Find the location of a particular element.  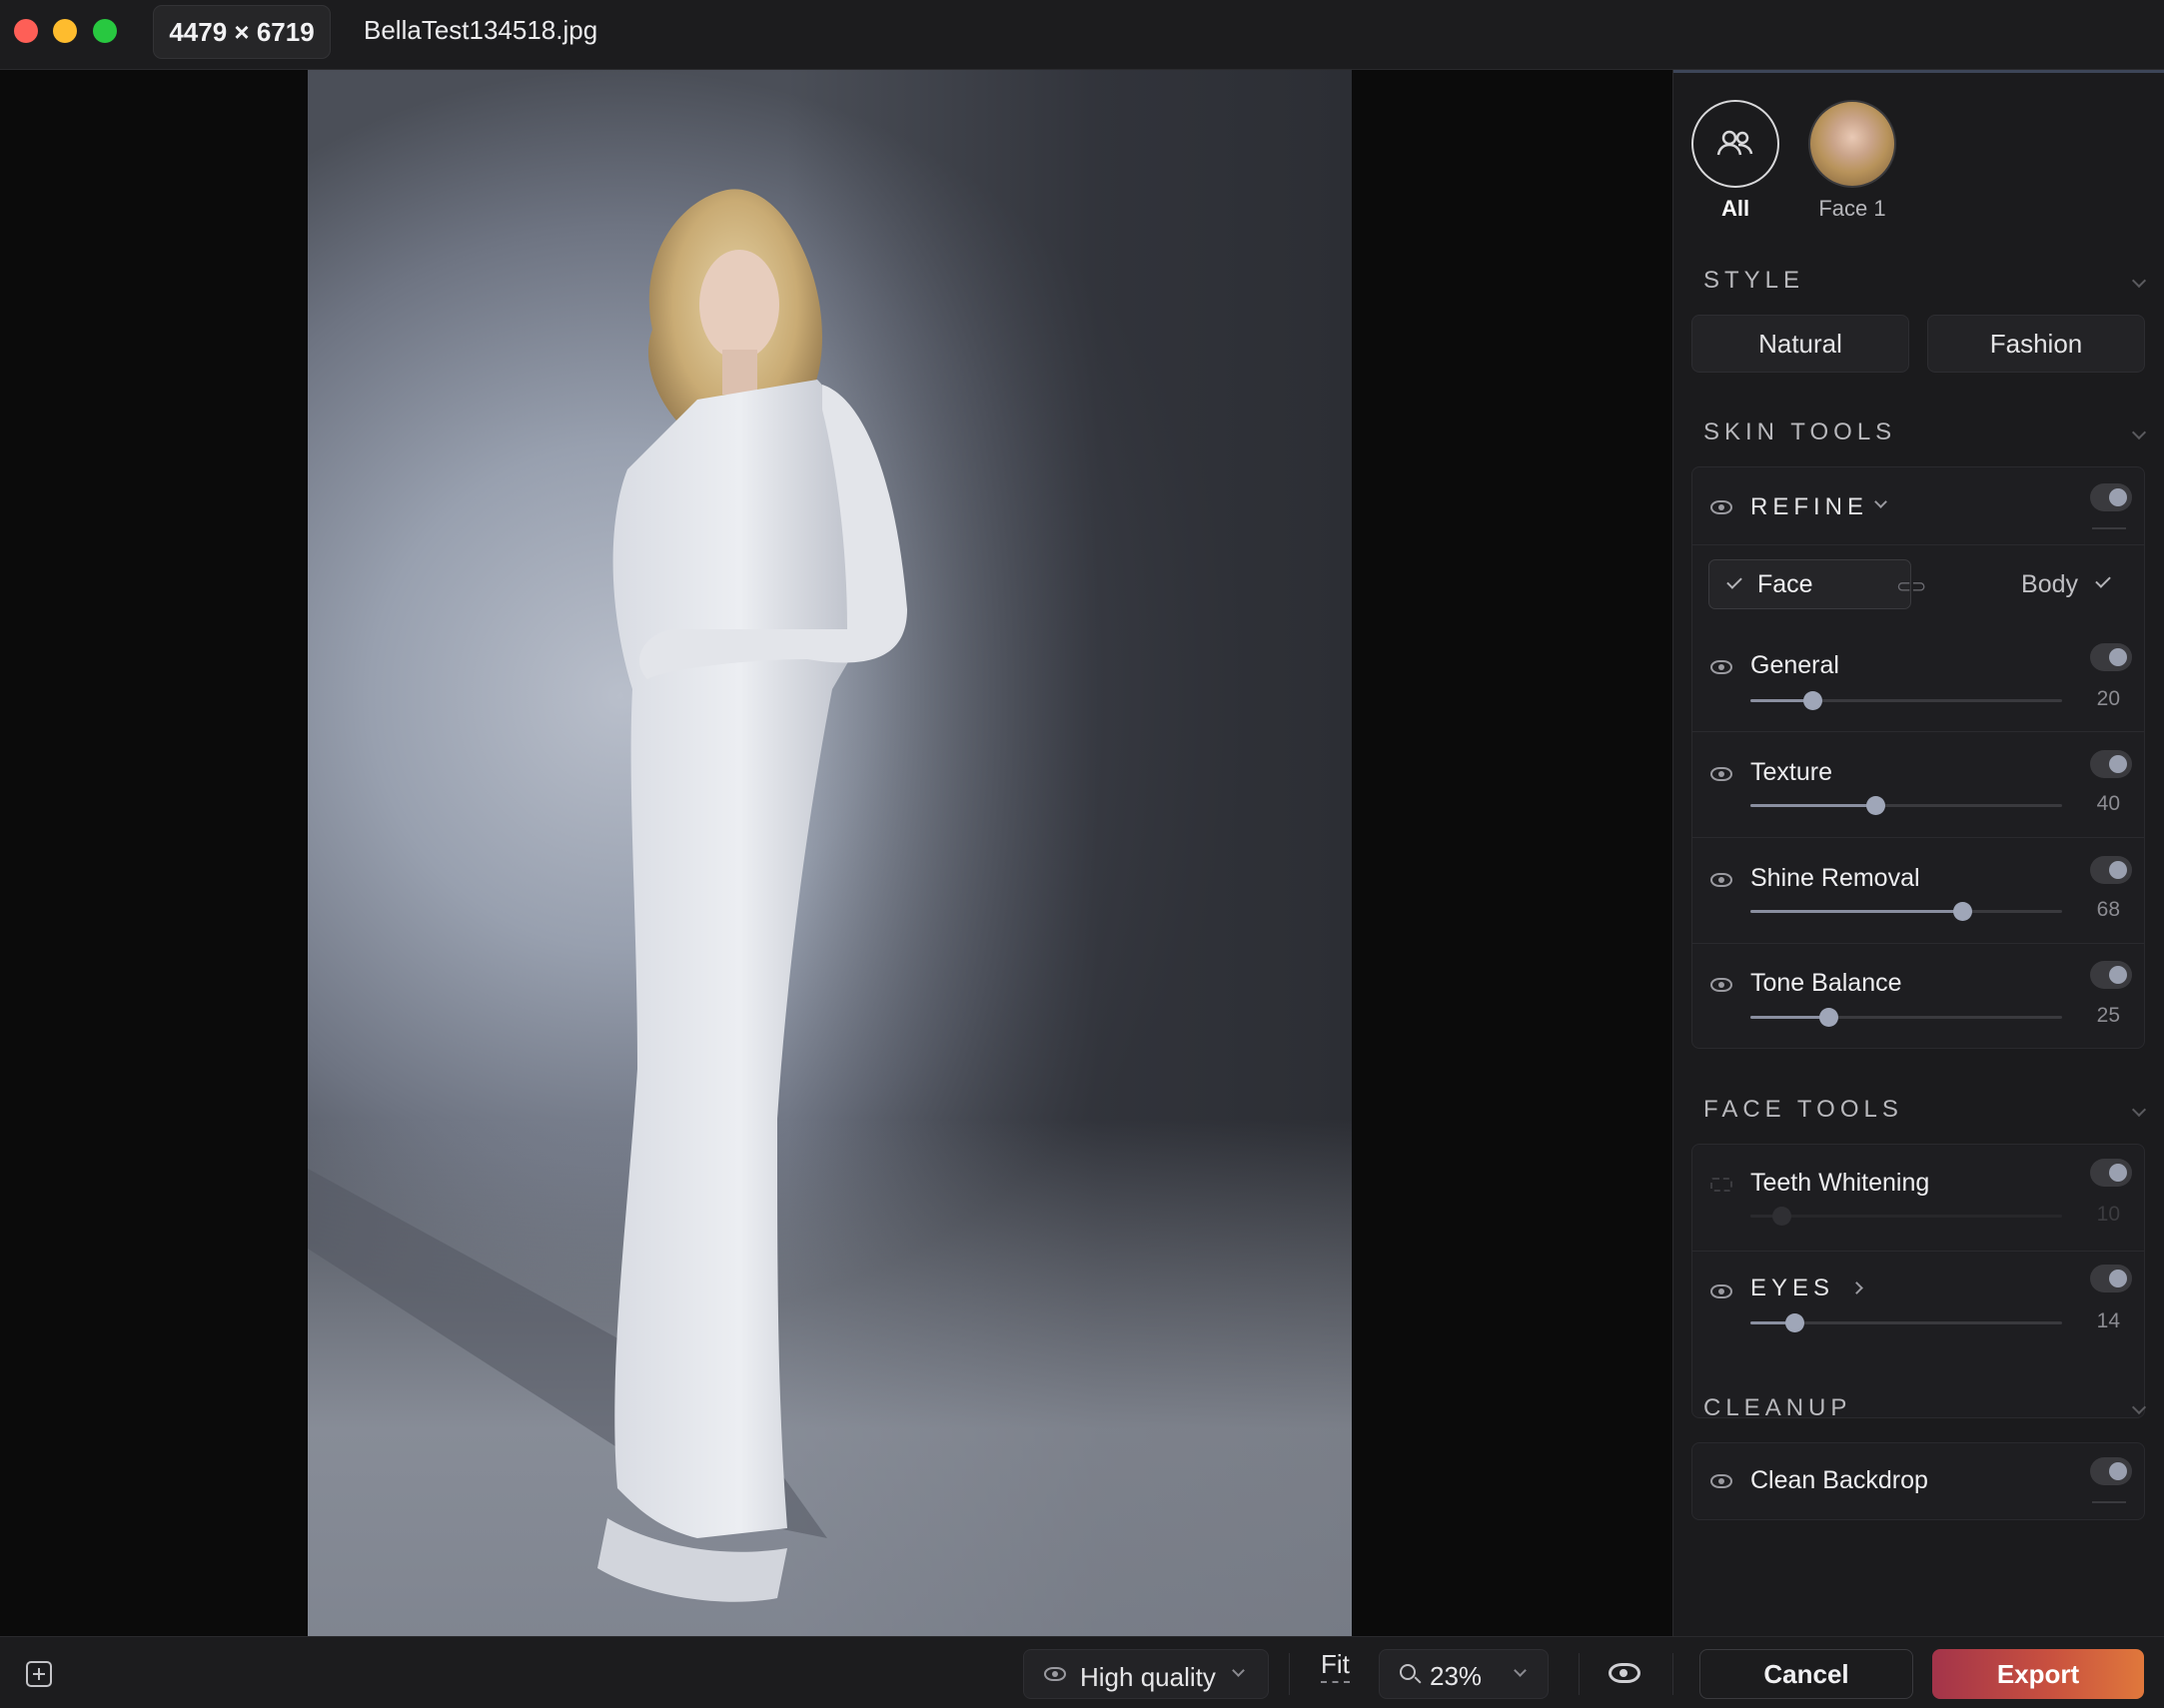

all-faces-label: All is located at coordinates (1735, 208).